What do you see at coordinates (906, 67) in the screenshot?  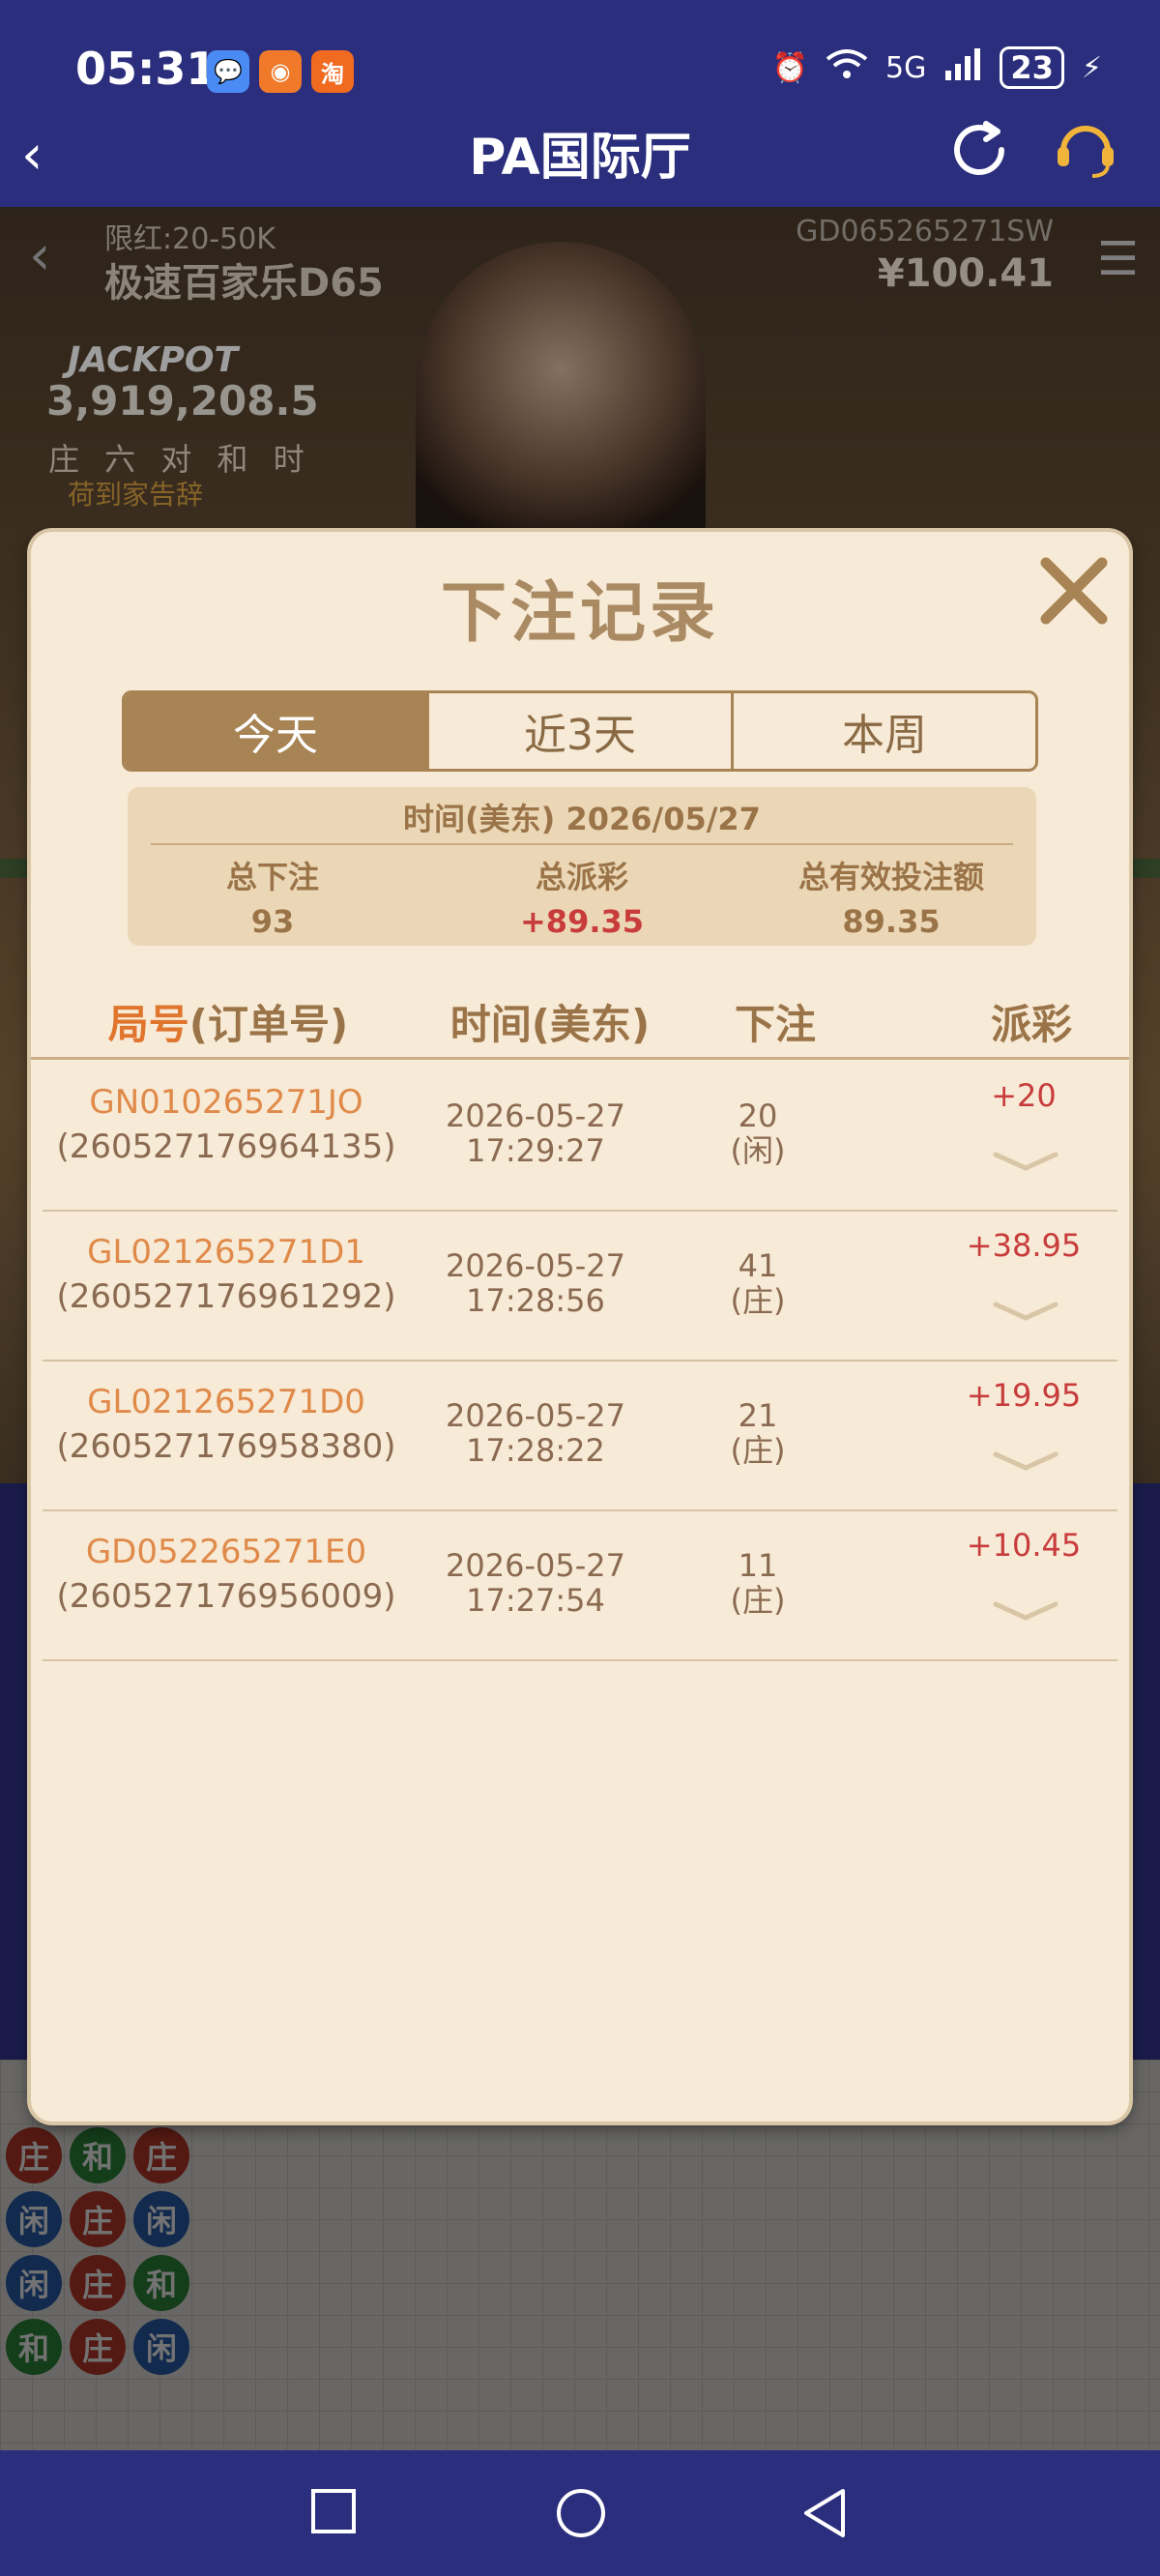 I see `network-type: 5G` at bounding box center [906, 67].